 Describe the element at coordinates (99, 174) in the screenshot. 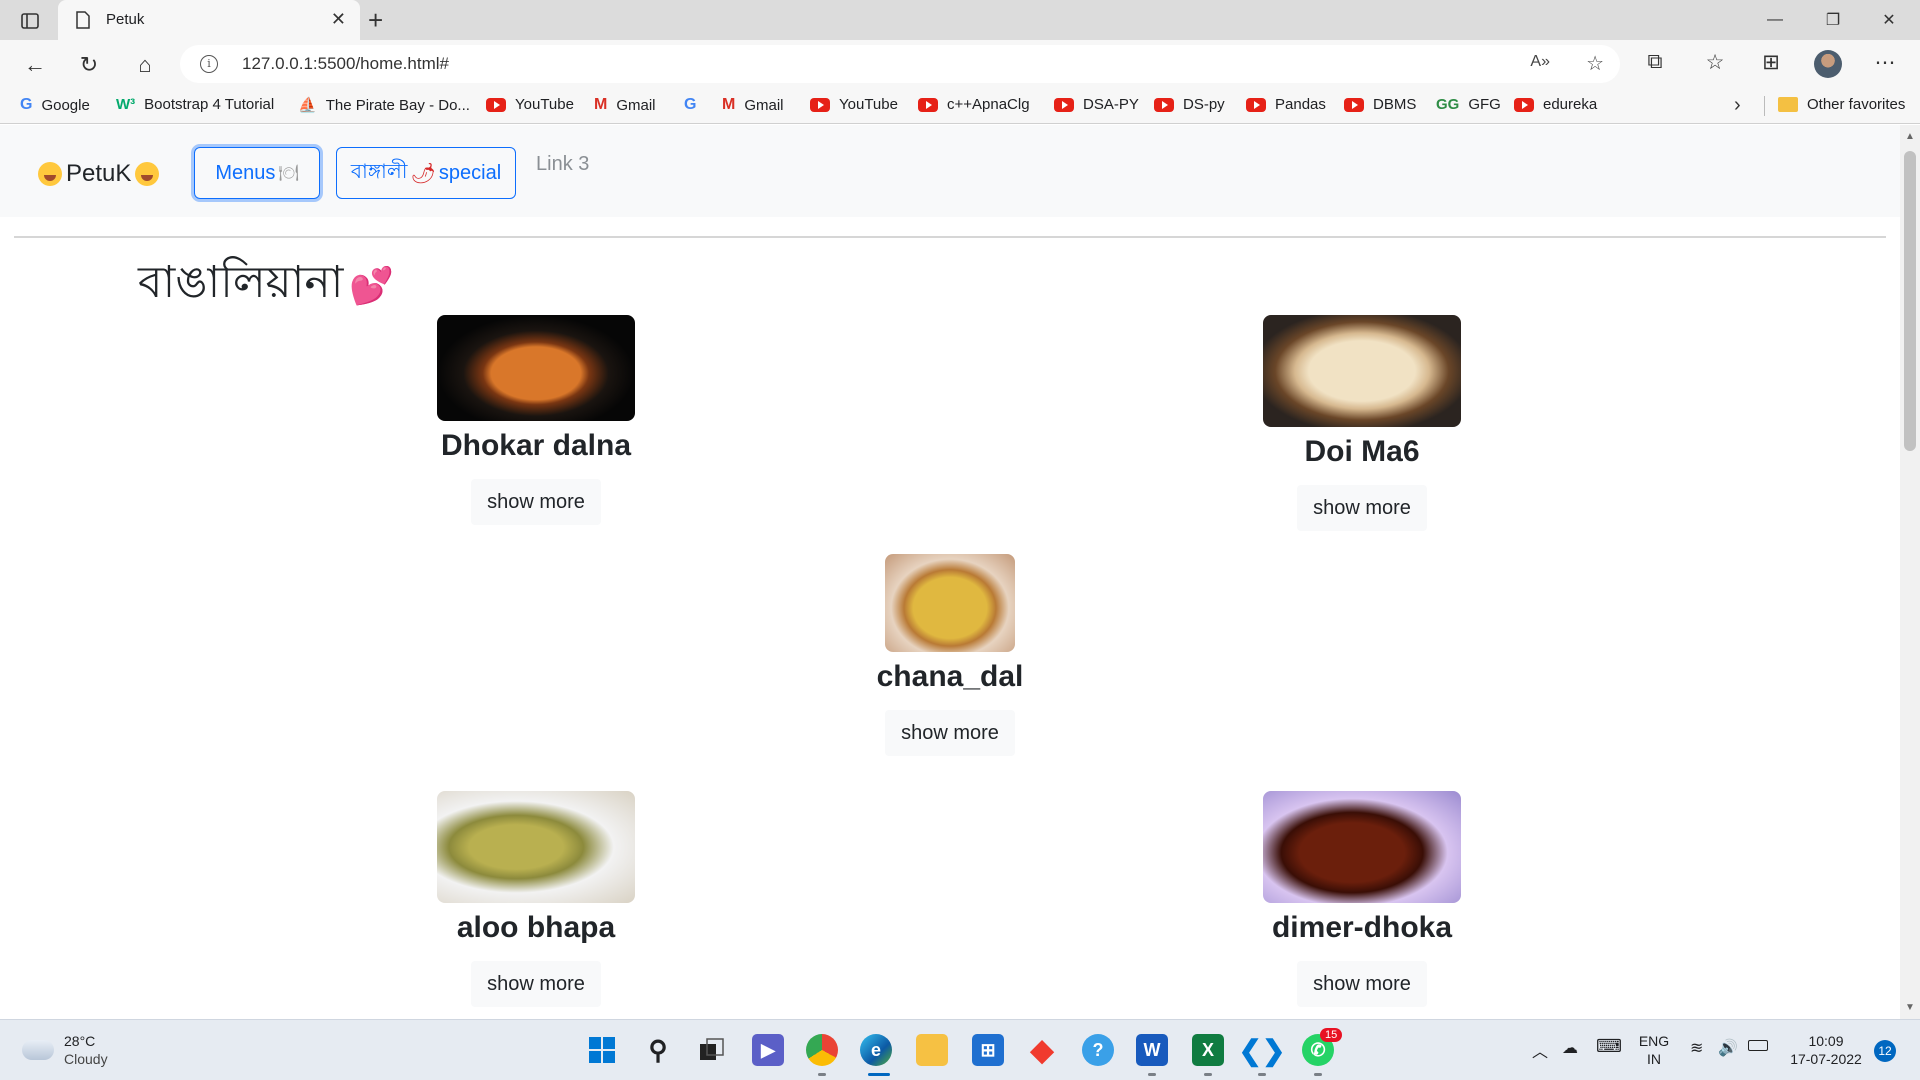

I see `brand: PetuK` at that location.